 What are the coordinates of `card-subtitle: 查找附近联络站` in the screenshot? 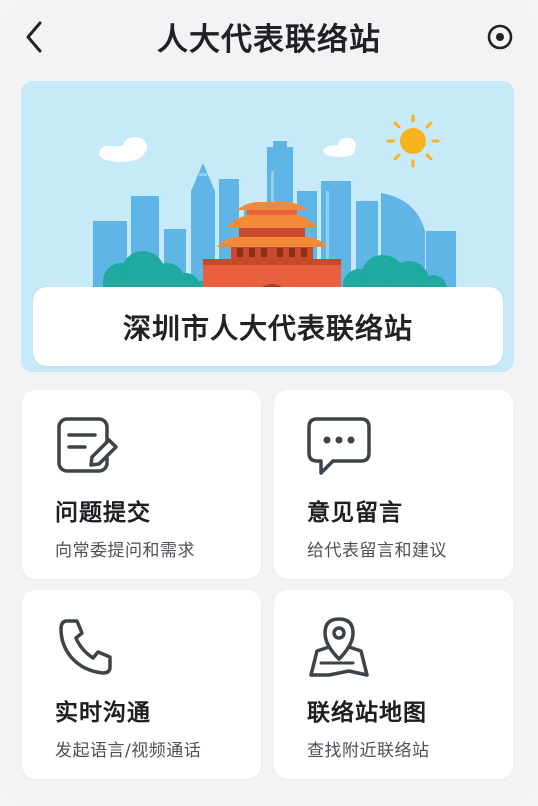 It's located at (368, 751).